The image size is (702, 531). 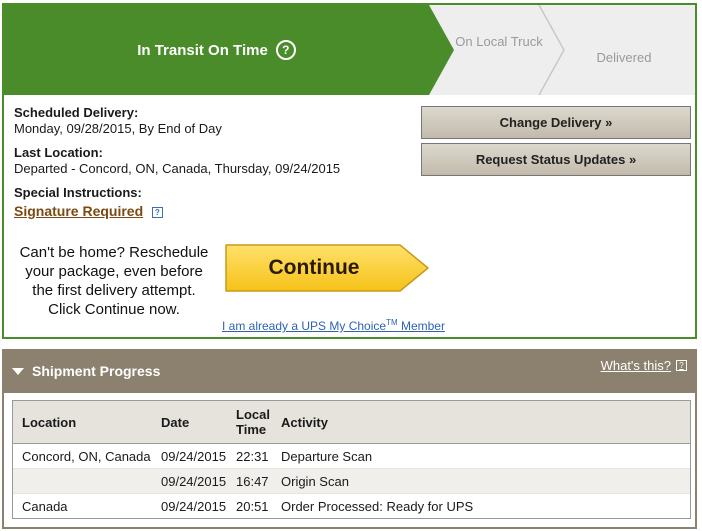 What do you see at coordinates (635, 365) in the screenshot?
I see `whats-this-text: What's this?` at bounding box center [635, 365].